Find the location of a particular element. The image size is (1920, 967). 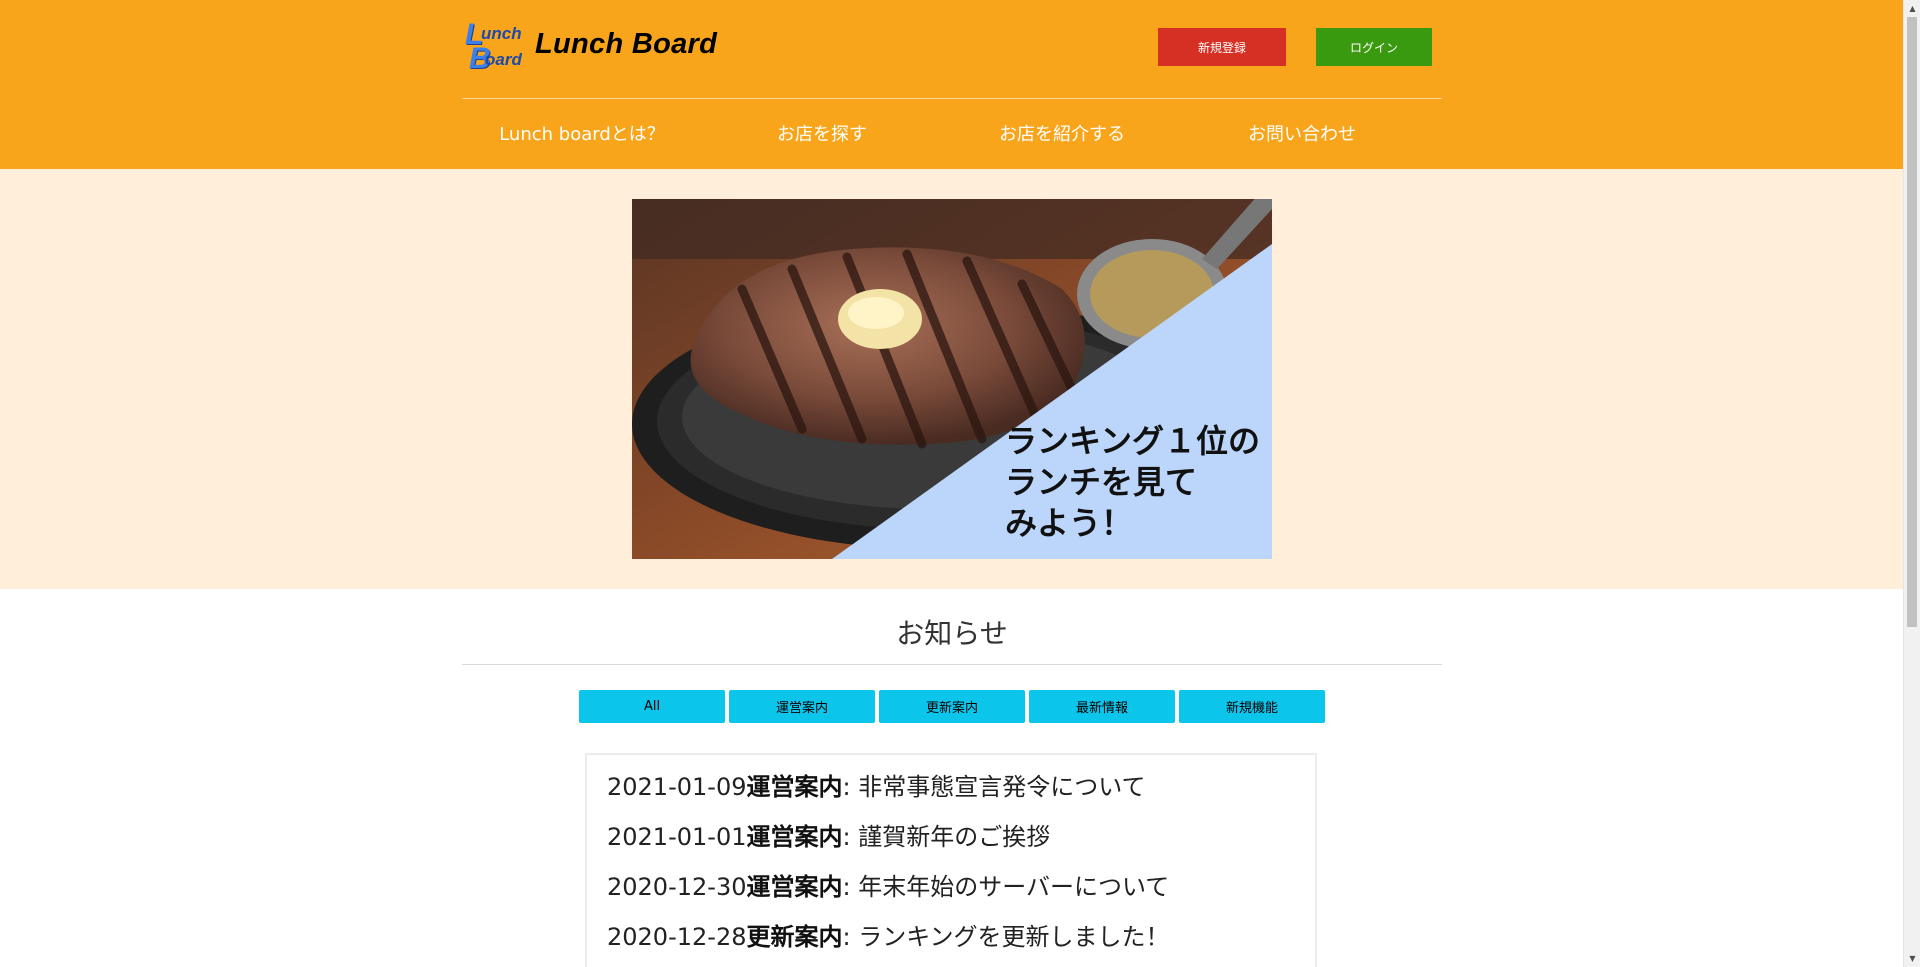

logo-text: Lunch Board is located at coordinates (626, 43).